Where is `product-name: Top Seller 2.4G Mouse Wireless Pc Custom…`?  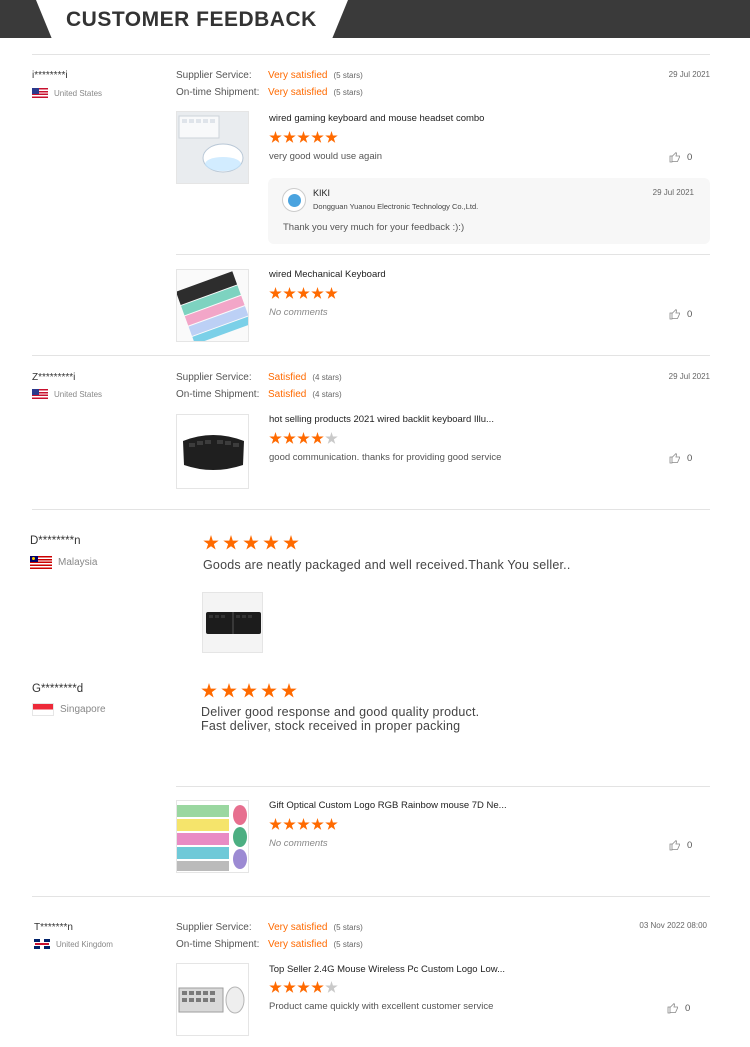 product-name: Top Seller 2.4G Mouse Wireless Pc Custom… is located at coordinates (387, 969).